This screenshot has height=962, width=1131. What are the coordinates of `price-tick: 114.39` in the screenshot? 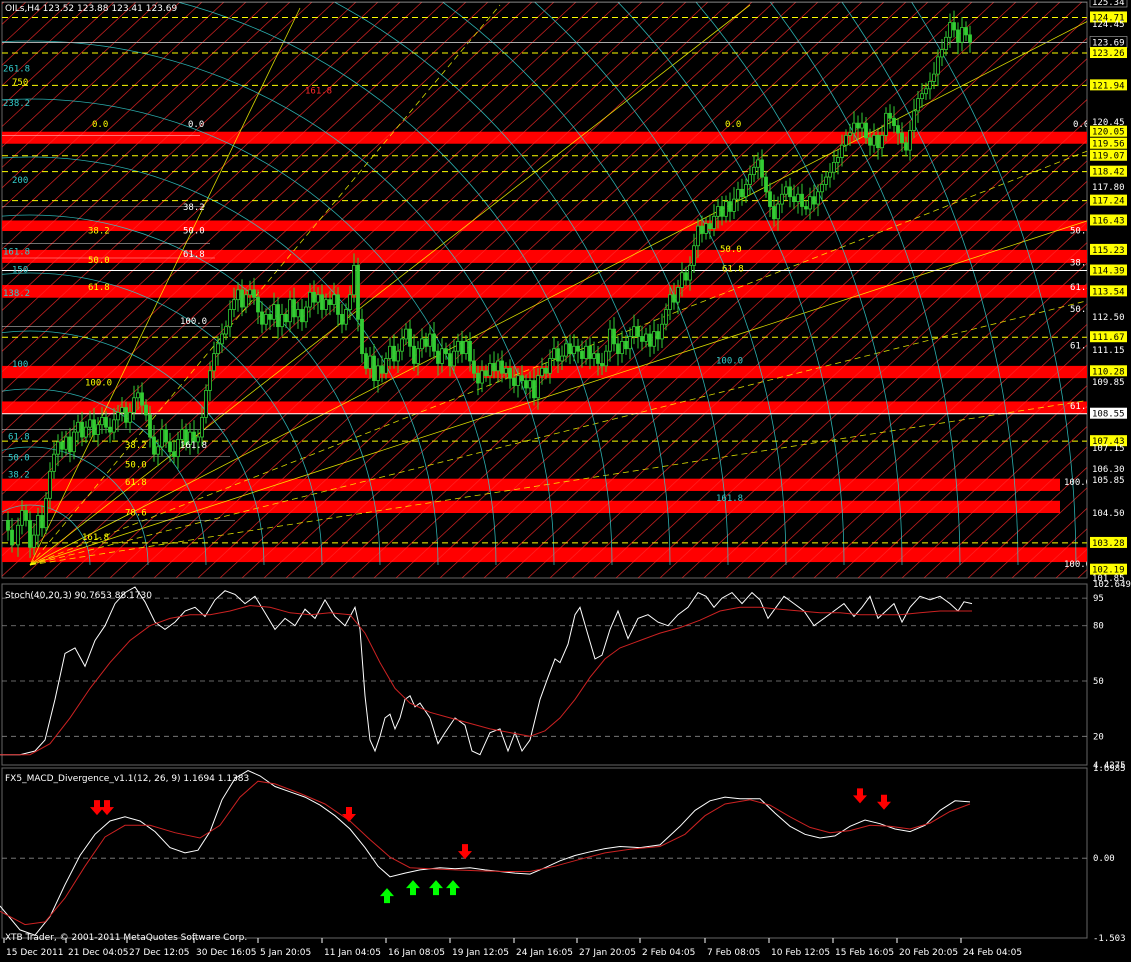 It's located at (1108, 272).